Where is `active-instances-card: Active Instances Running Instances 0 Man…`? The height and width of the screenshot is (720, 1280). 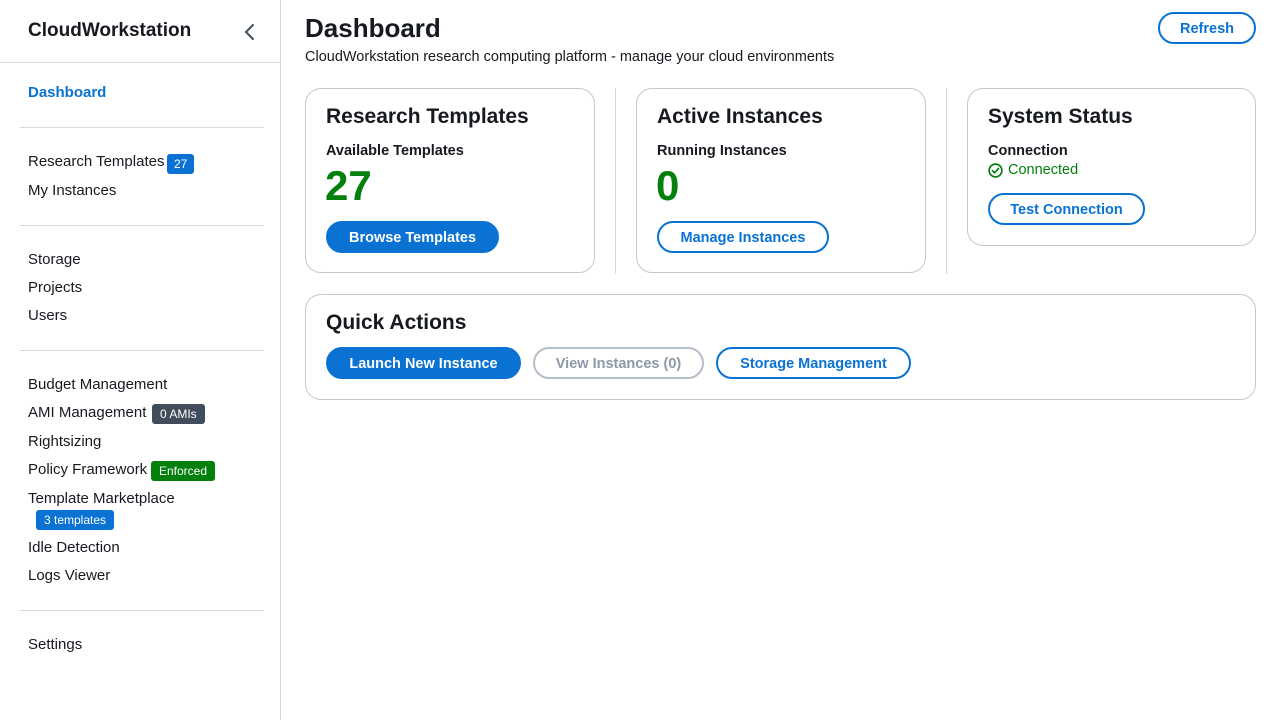
active-instances-card: Active Instances Running Instances 0 Man… is located at coordinates (781, 180).